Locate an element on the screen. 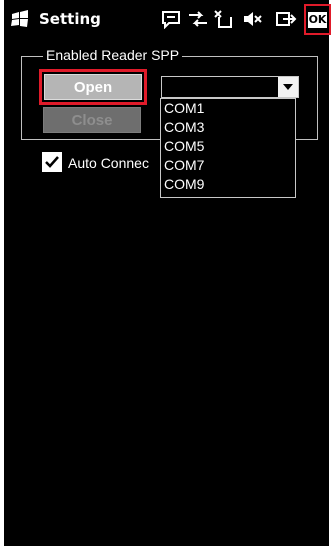 This screenshot has width=332, height=546. list-item-com1: COM1 is located at coordinates (228, 108).